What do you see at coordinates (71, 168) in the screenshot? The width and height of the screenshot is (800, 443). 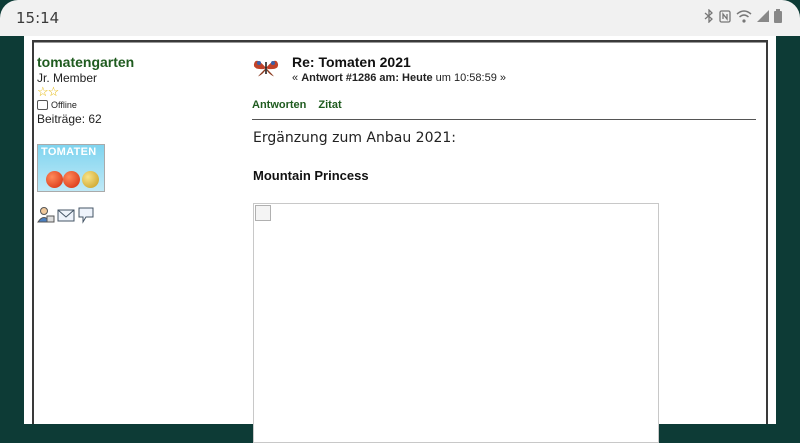 I see `avatar: TOMATEN` at bounding box center [71, 168].